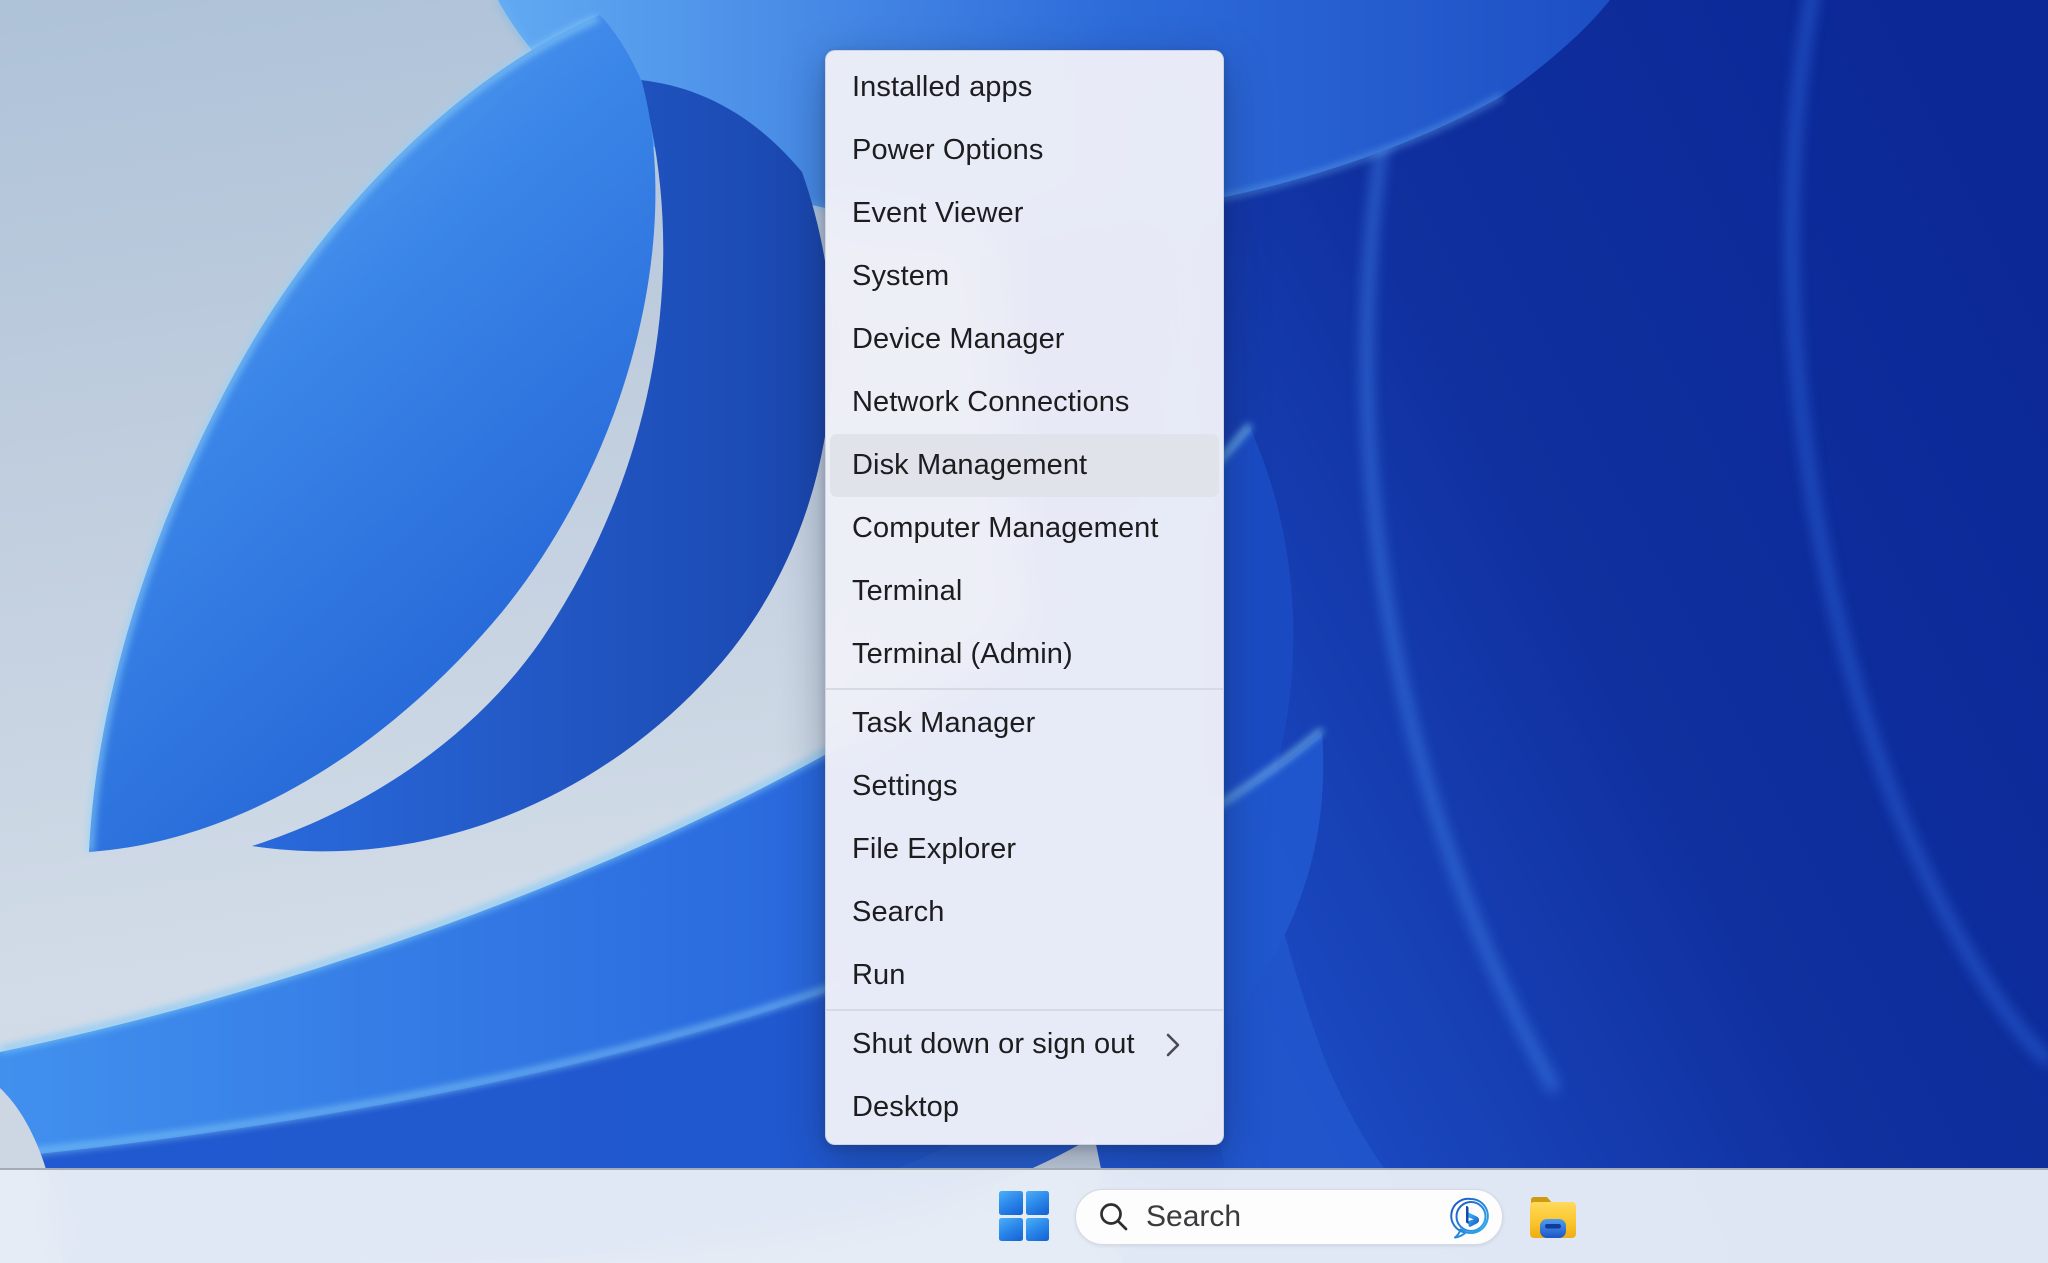 This screenshot has height=1263, width=2048. Describe the element at coordinates (1471, 1217) in the screenshot. I see `bing-copilot-icon` at that location.